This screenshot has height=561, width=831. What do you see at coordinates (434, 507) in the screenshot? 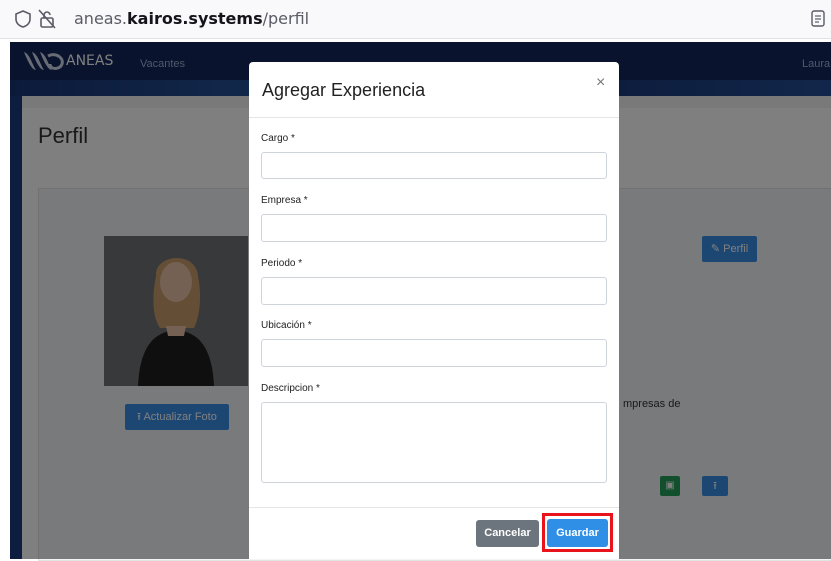
I see `modal-footer-divider` at bounding box center [434, 507].